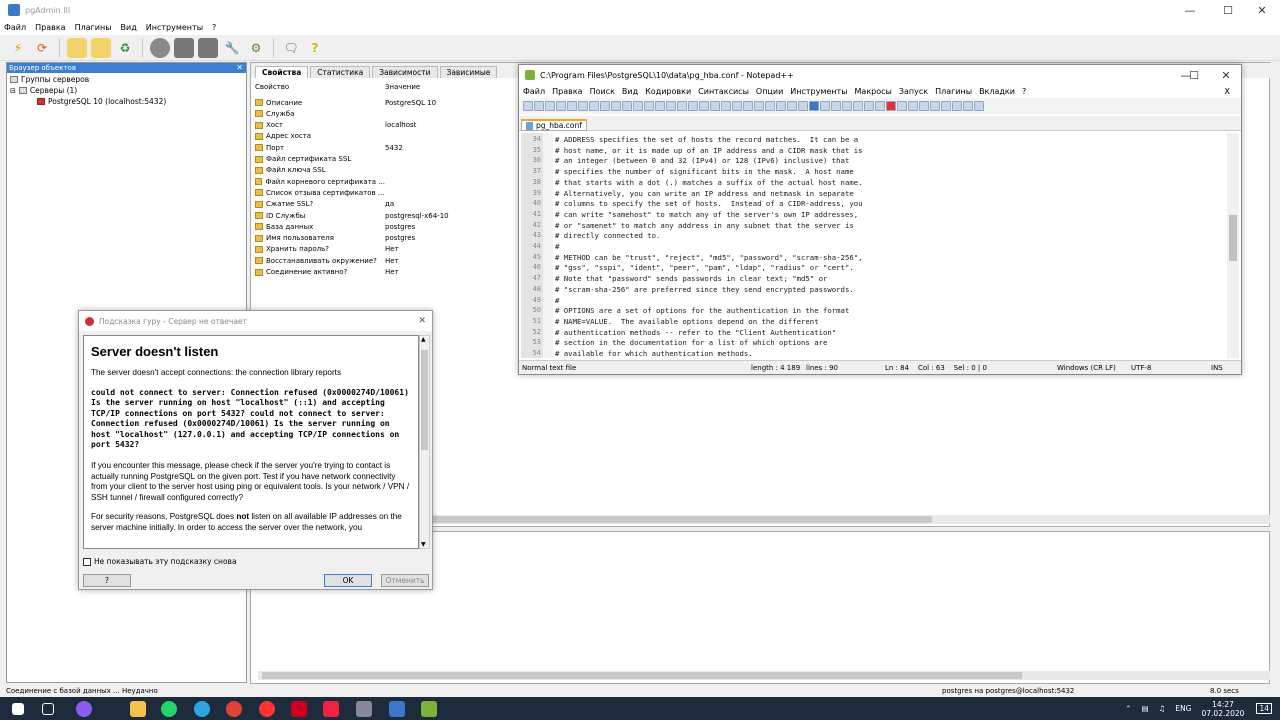 The image size is (1280, 720). I want to click on tree-server-postgresql: PostgreSQL 10 (localhost:5432), so click(101, 101).